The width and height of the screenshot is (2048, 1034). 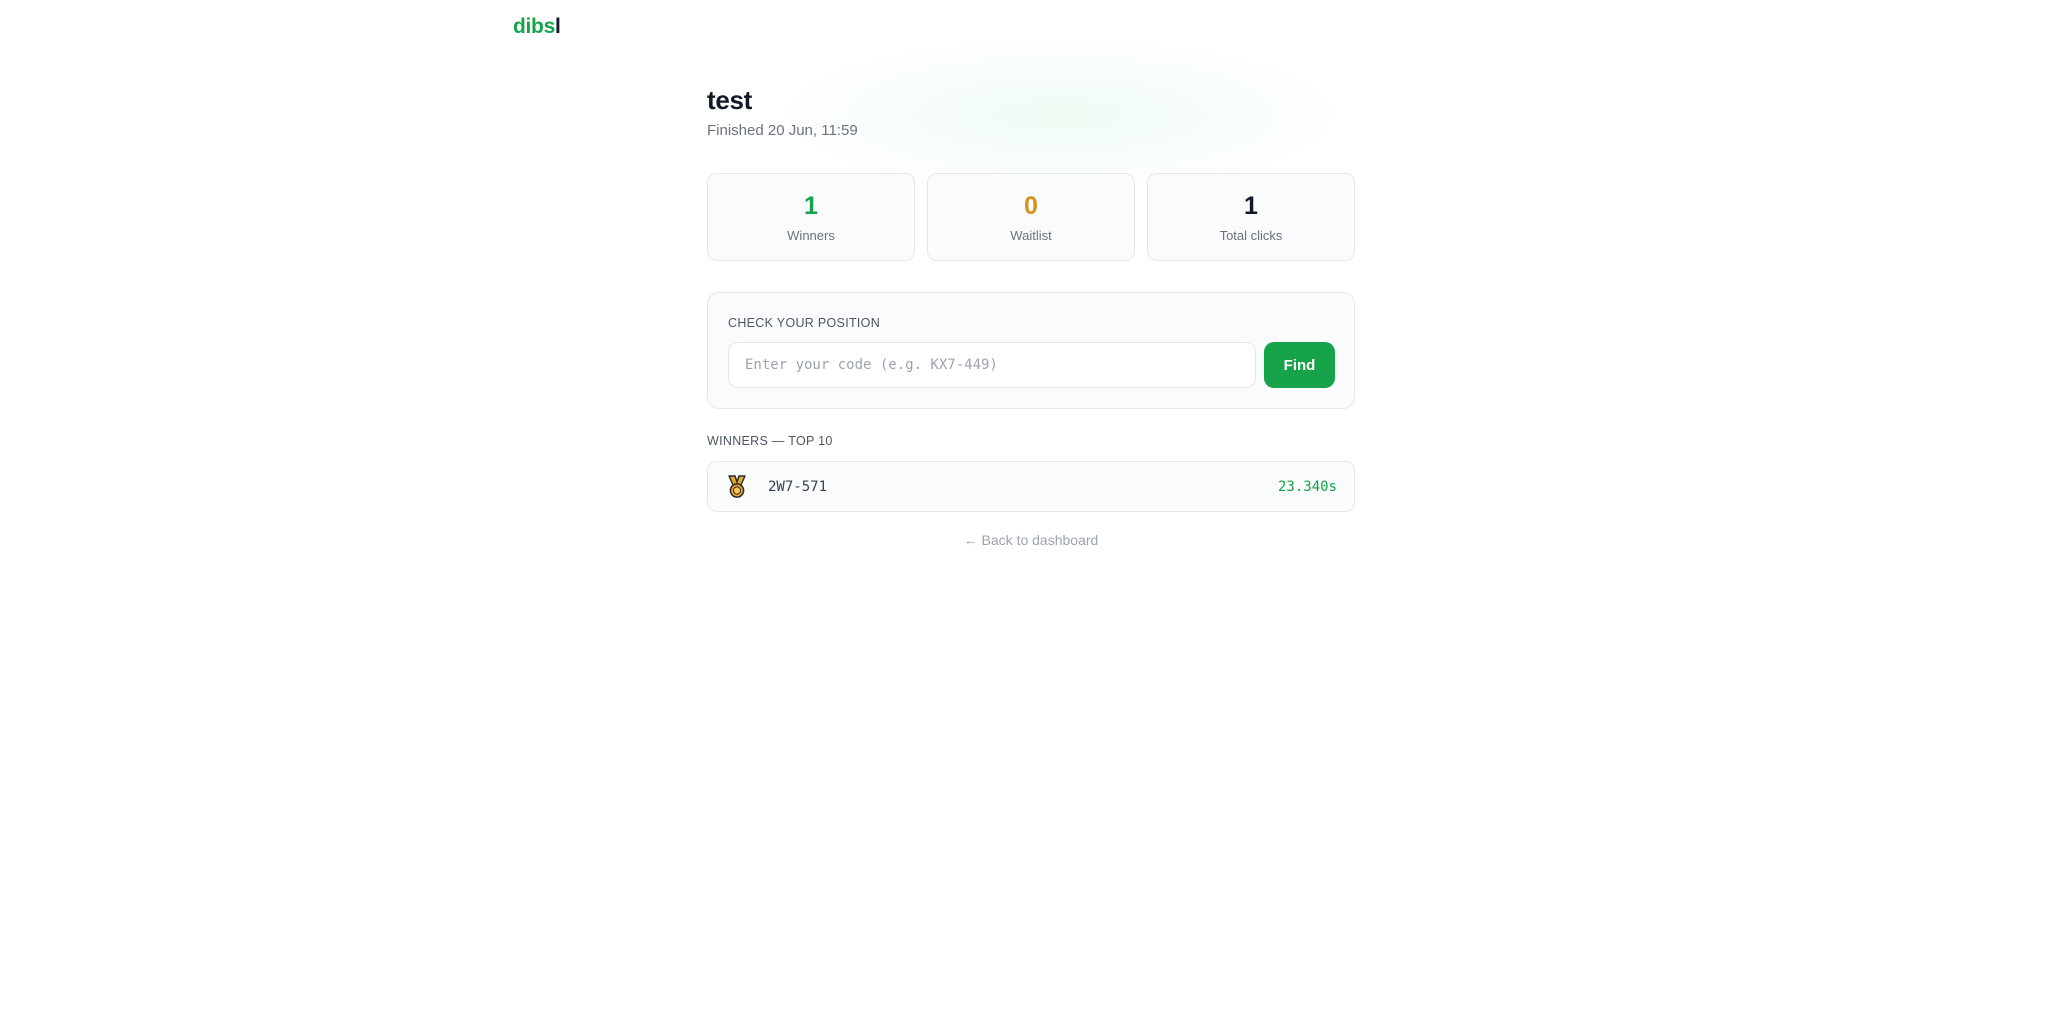 I want to click on stat-value-waitlist: 0, so click(x=1031, y=205).